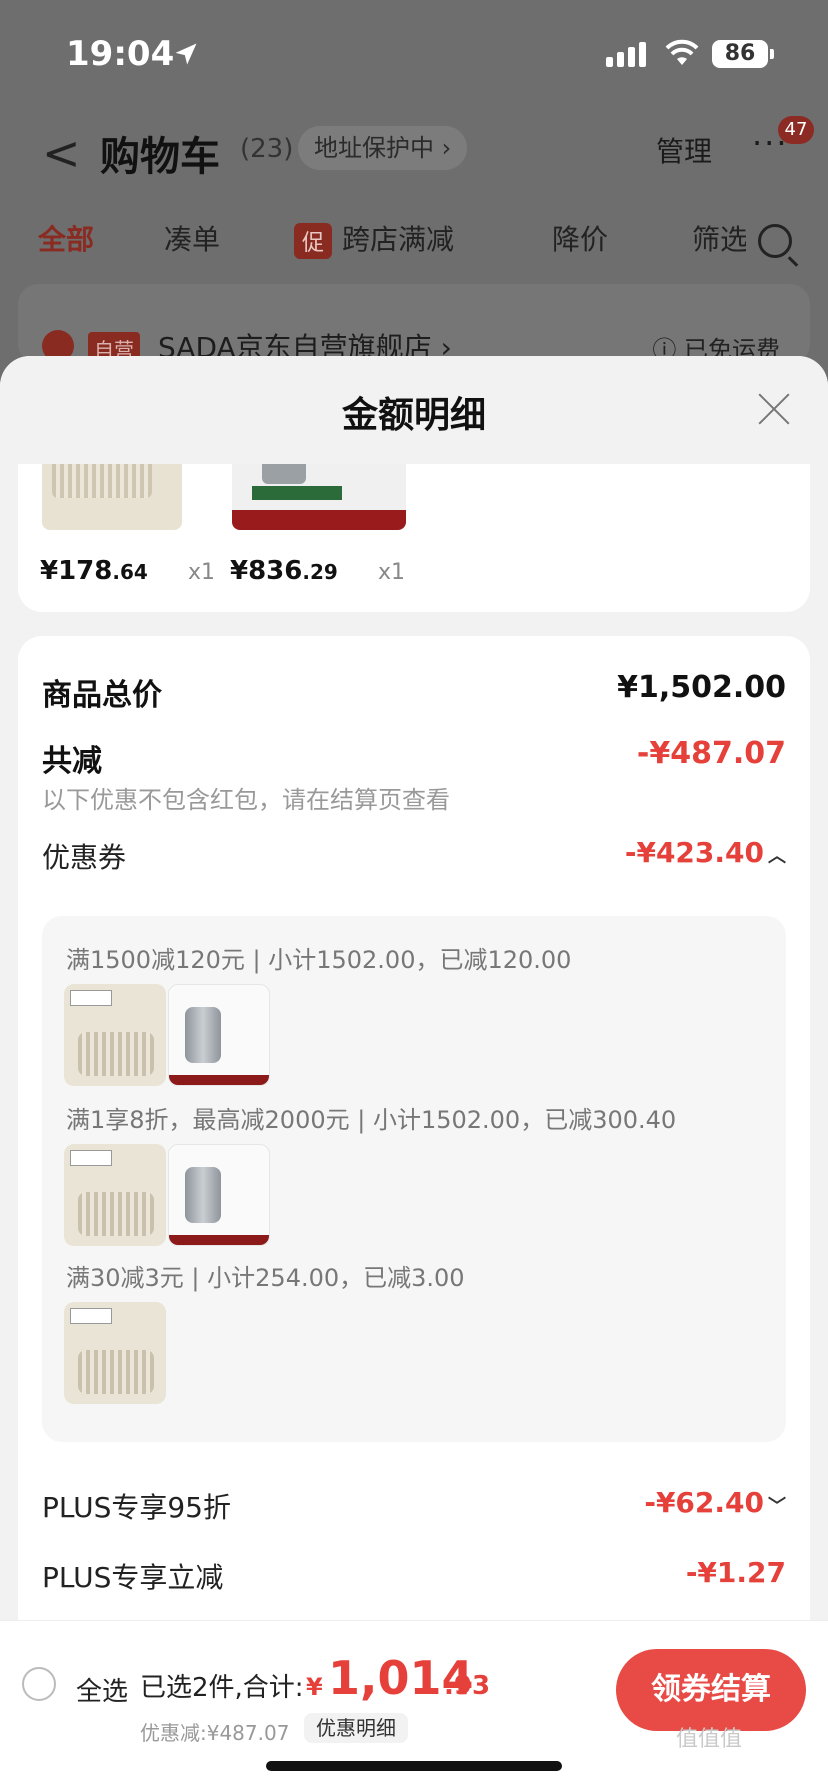 This screenshot has height=1792, width=828. What do you see at coordinates (313, 241) in the screenshot?
I see `promo-tag: 促` at bounding box center [313, 241].